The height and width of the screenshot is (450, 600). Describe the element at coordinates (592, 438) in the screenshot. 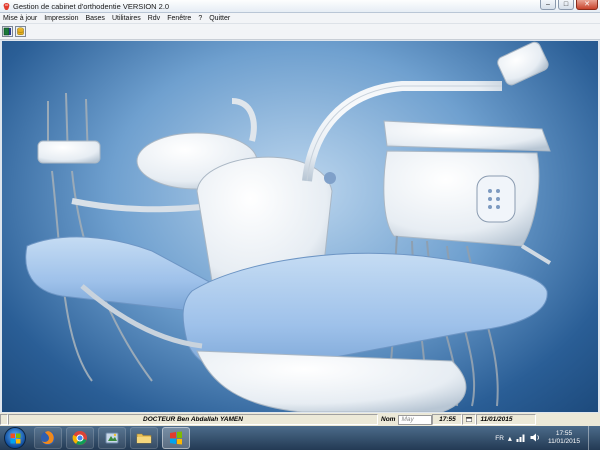

I see `show-desktop-button` at that location.